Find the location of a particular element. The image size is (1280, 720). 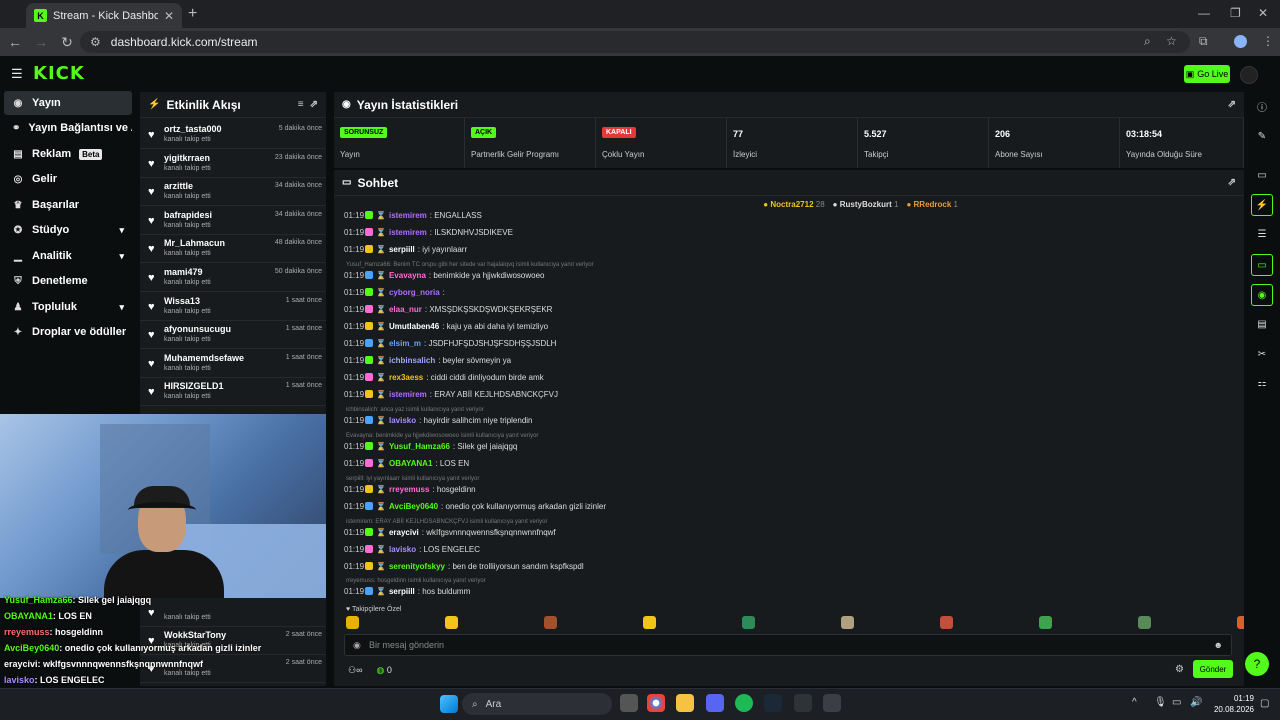

filter-icon: ≡ is located at coordinates (301, 104).